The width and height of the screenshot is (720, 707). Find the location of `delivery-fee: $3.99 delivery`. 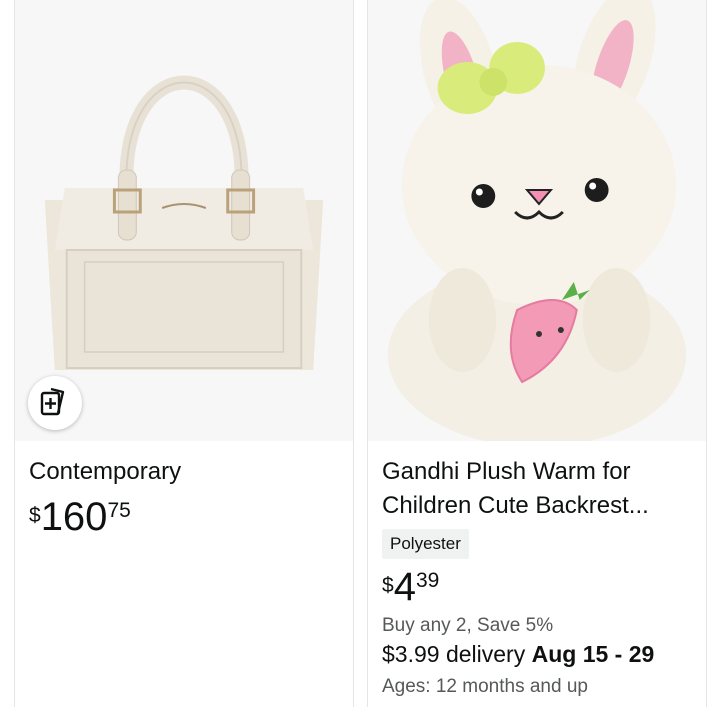

delivery-fee: $3.99 delivery is located at coordinates (457, 654).